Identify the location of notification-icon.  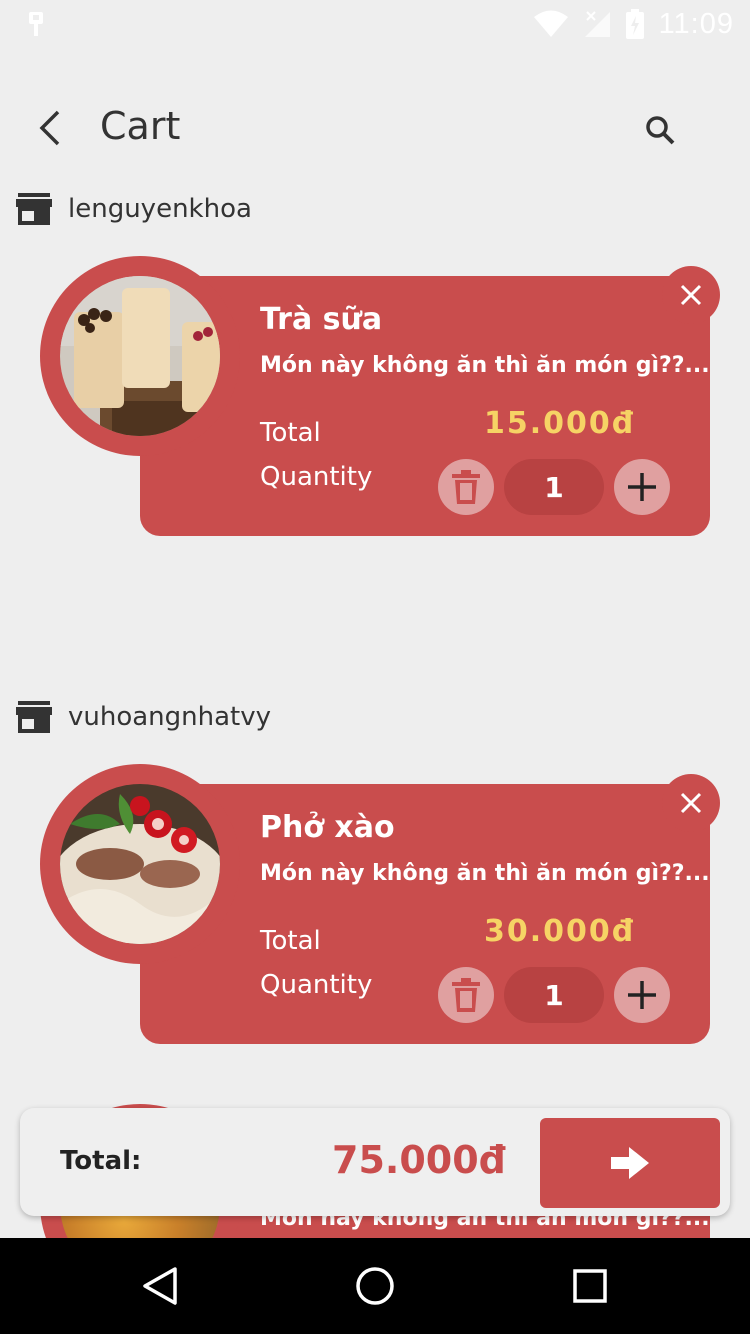
(36, 24).